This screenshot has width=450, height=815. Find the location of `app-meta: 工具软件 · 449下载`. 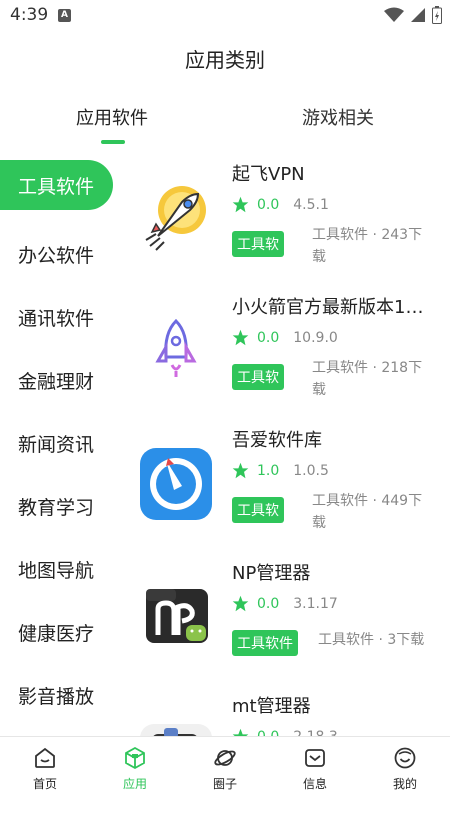

app-meta: 工具软件 · 449下载 is located at coordinates (367, 512).